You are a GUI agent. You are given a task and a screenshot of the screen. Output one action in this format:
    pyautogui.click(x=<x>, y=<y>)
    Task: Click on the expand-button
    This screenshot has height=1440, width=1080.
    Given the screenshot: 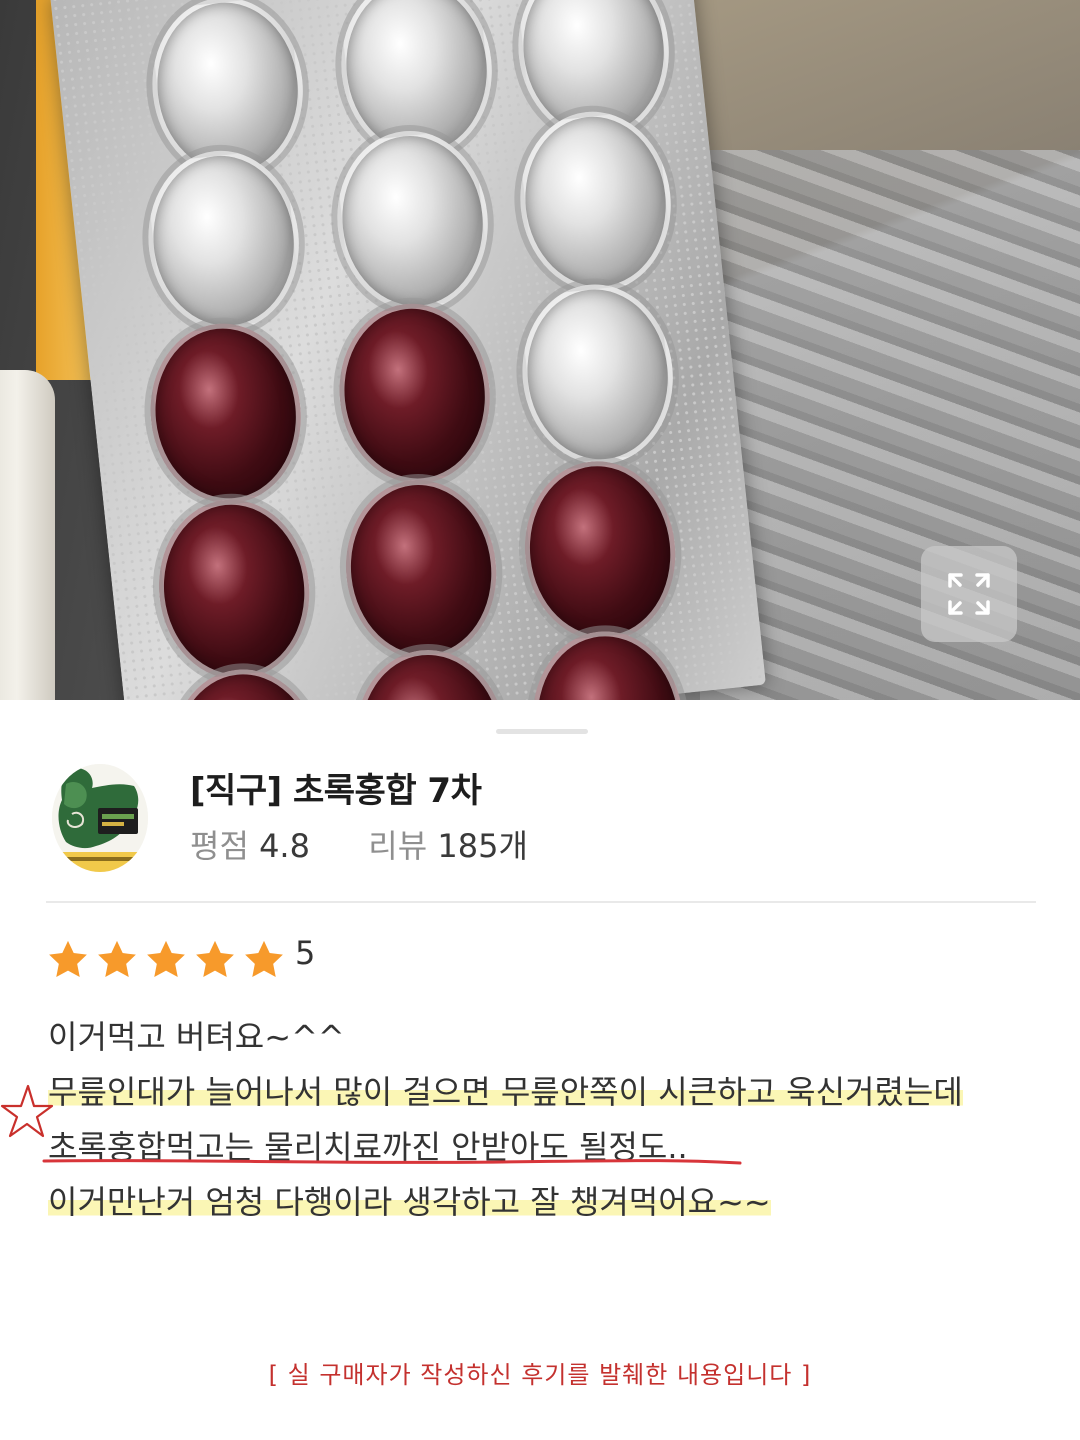 What is the action you would take?
    pyautogui.click(x=969, y=594)
    